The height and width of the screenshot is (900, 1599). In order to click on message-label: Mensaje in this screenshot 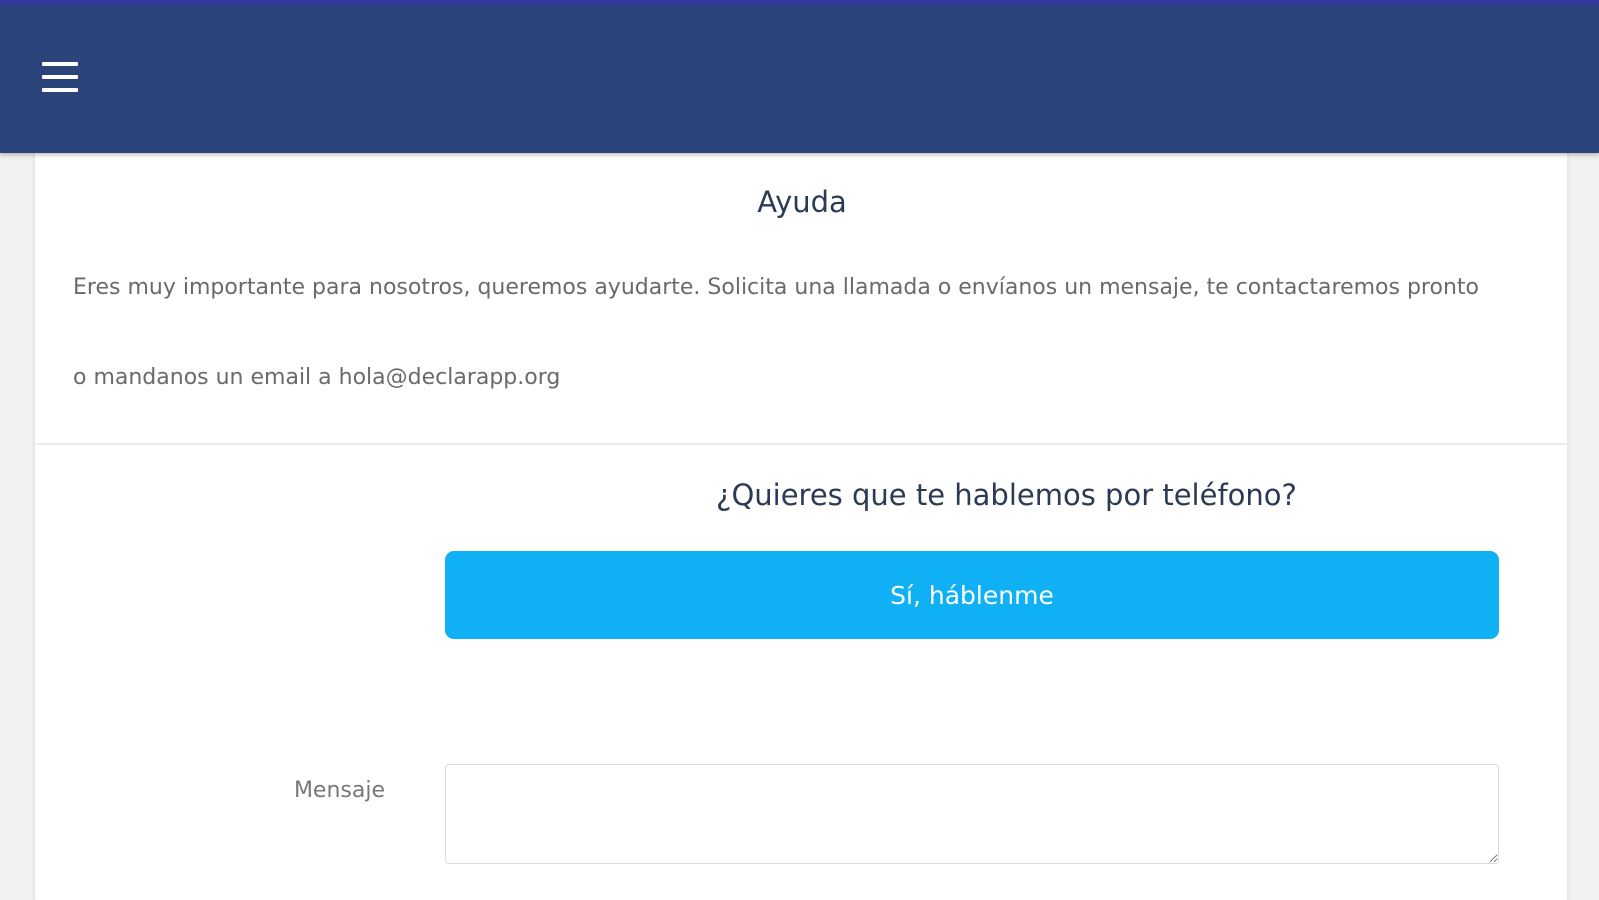, I will do `click(339, 790)`.